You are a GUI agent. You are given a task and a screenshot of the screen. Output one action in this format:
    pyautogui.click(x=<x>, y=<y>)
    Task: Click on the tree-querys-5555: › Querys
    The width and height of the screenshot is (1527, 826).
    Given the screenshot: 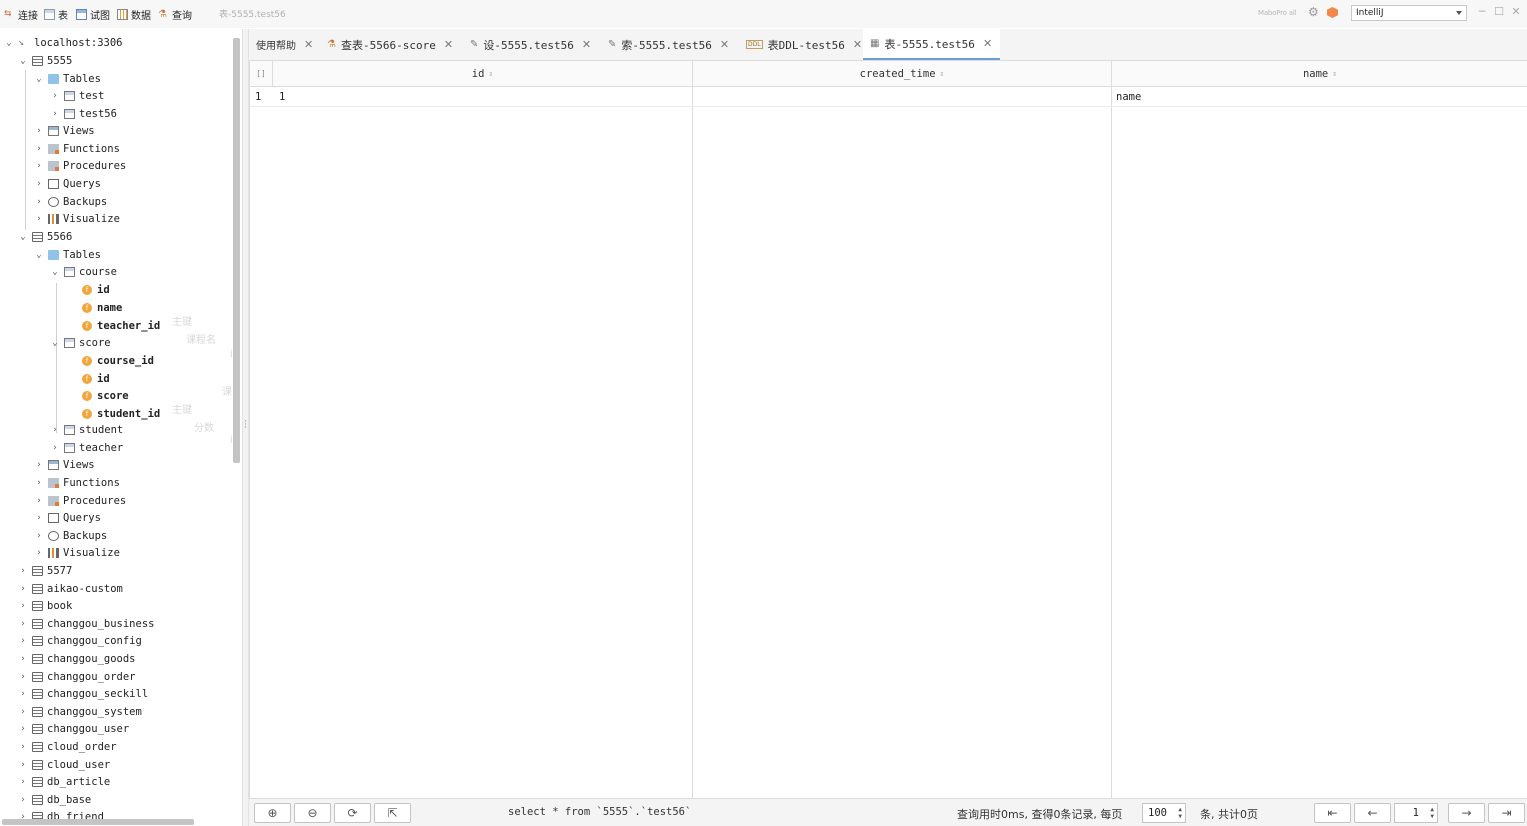 What is the action you would take?
    pyautogui.click(x=67, y=183)
    